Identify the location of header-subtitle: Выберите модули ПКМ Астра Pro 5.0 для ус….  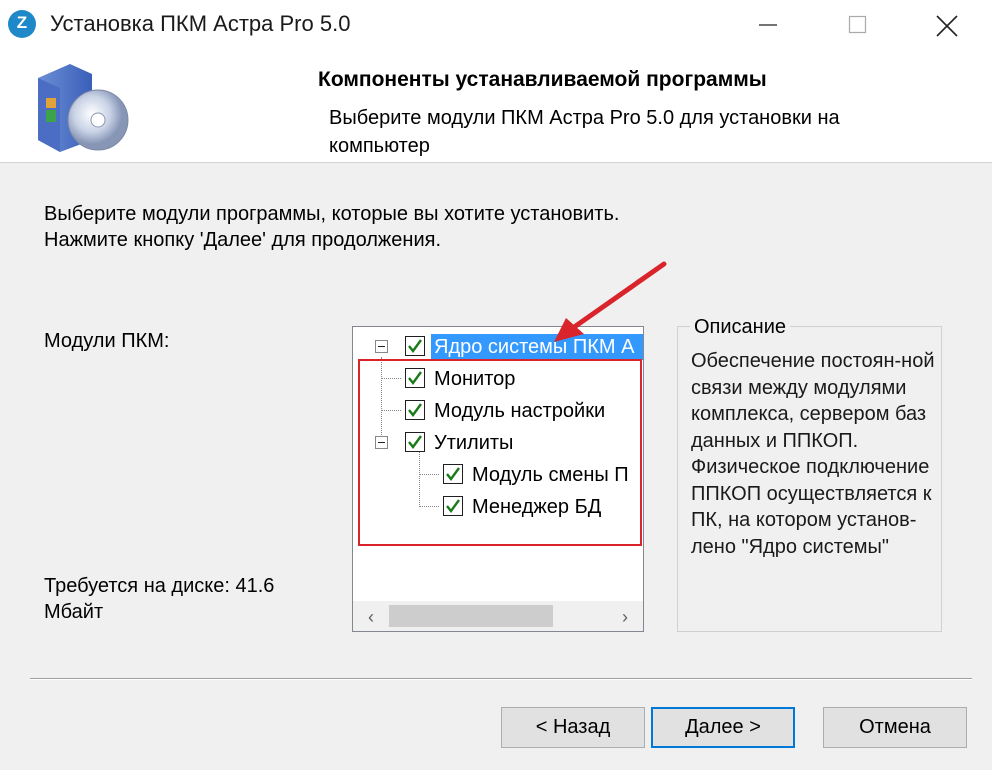
(584, 132).